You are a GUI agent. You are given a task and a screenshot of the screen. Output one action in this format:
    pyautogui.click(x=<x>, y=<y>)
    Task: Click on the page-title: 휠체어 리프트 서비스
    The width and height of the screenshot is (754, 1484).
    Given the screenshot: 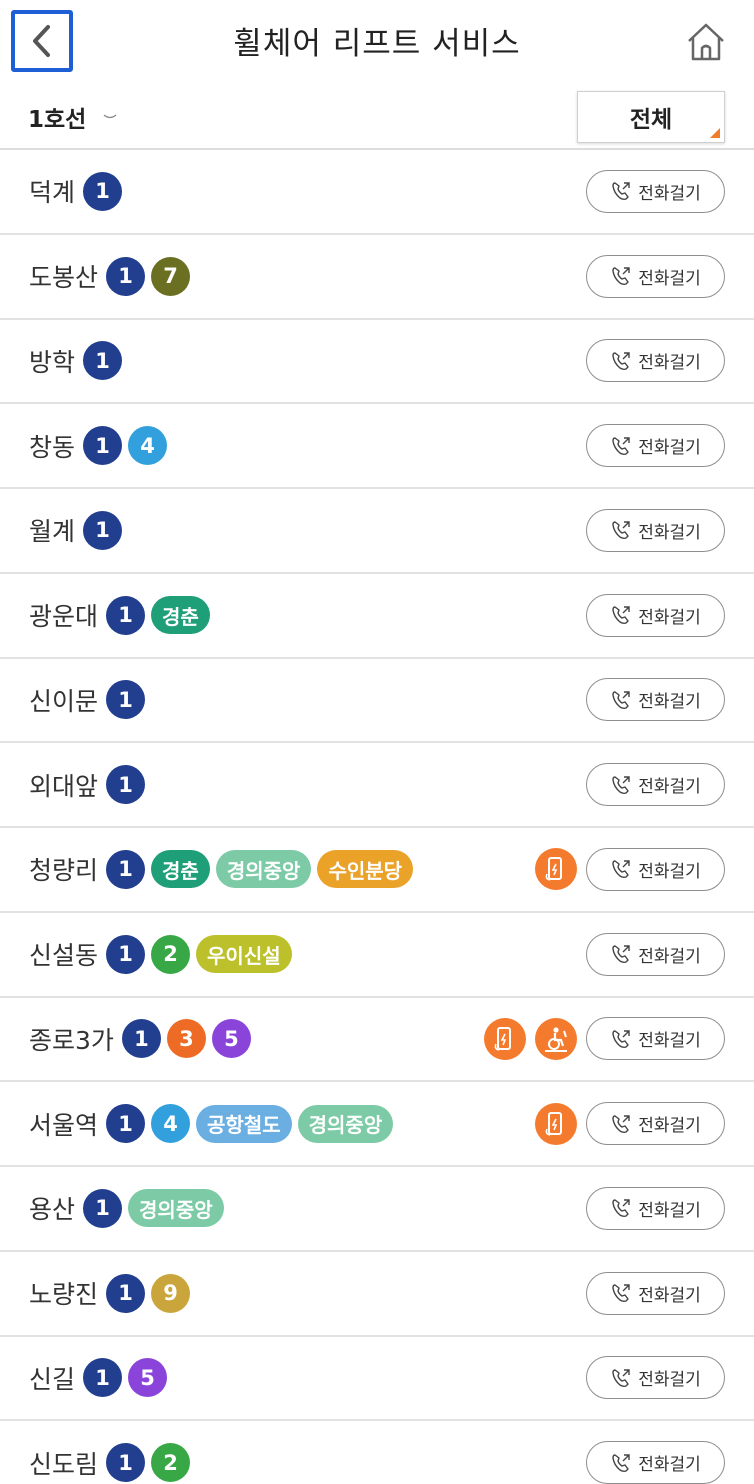 What is the action you would take?
    pyautogui.click(x=377, y=44)
    